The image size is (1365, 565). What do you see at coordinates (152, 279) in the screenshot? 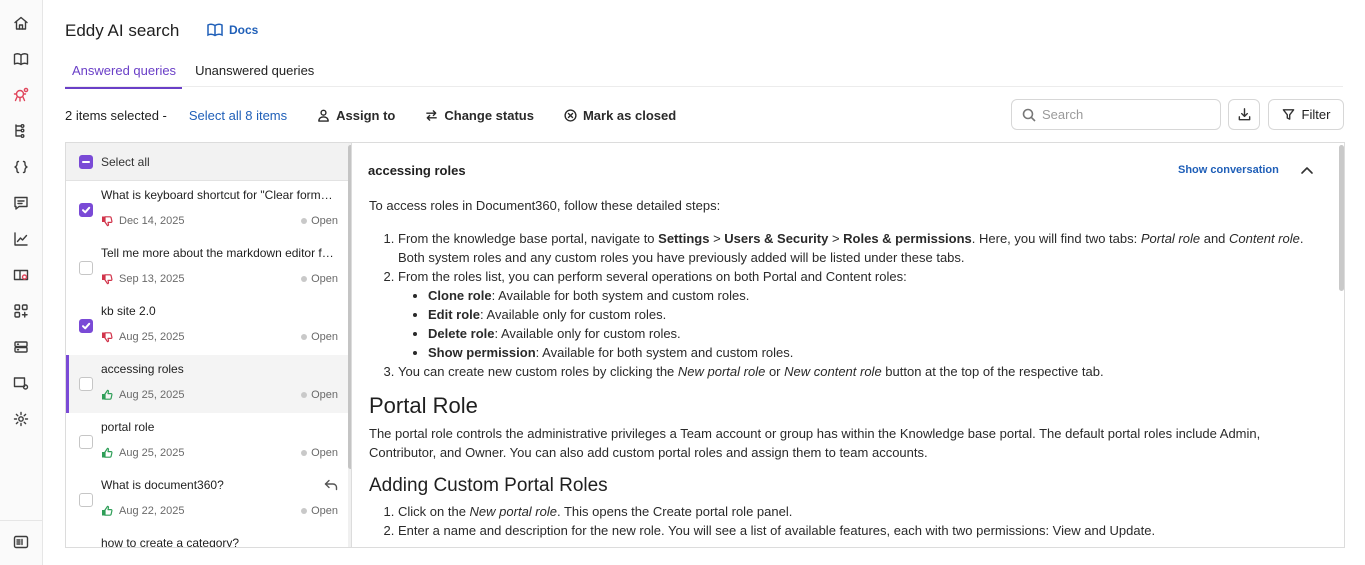
I see `item-date: Sep 13, 2025` at bounding box center [152, 279].